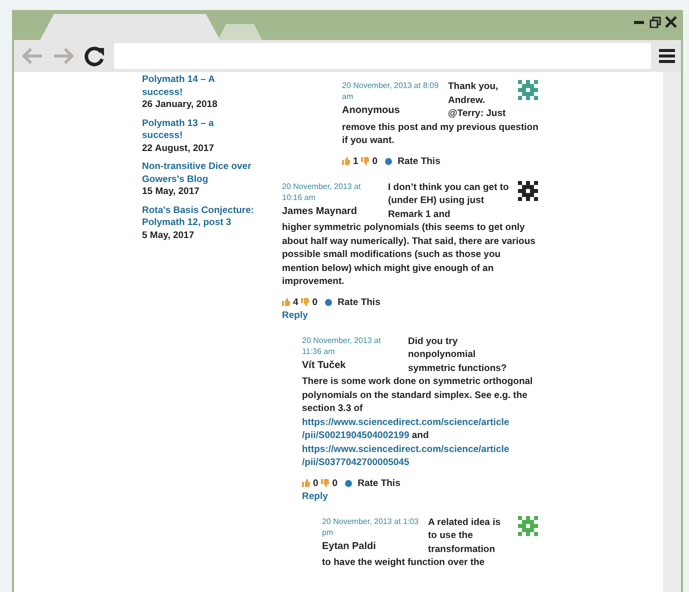 This screenshot has height=592, width=689. What do you see at coordinates (449, 200) in the screenshot?
I see `comment-text: I don’t think you can get to (under EH) using just Remark 1 and` at bounding box center [449, 200].